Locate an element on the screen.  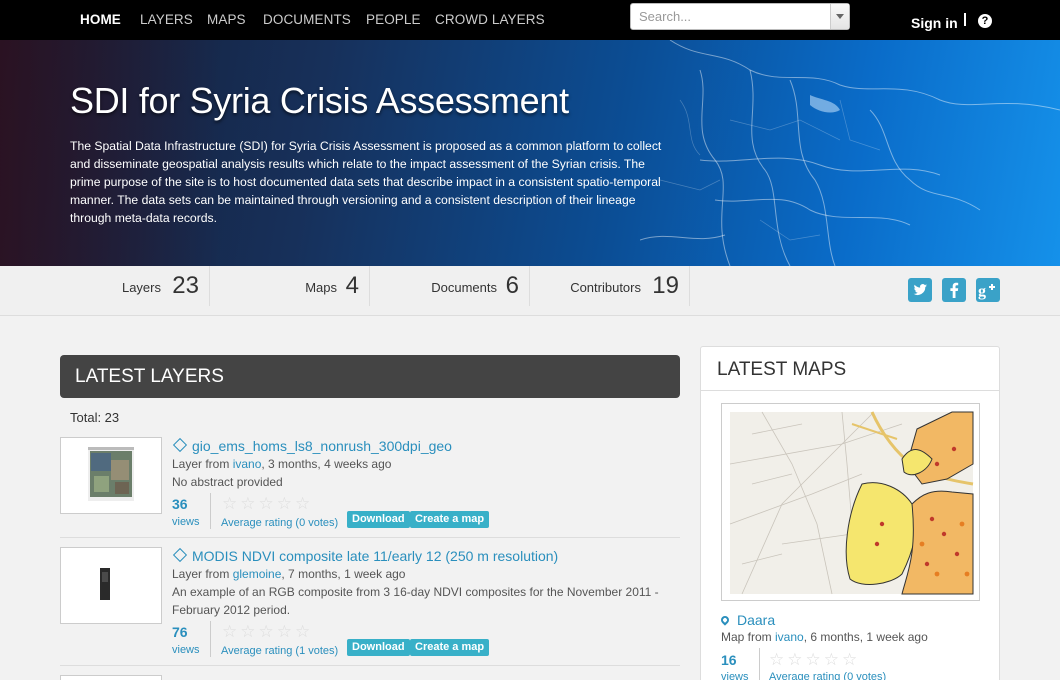
stat-value: 19 is located at coordinates (665, 285).